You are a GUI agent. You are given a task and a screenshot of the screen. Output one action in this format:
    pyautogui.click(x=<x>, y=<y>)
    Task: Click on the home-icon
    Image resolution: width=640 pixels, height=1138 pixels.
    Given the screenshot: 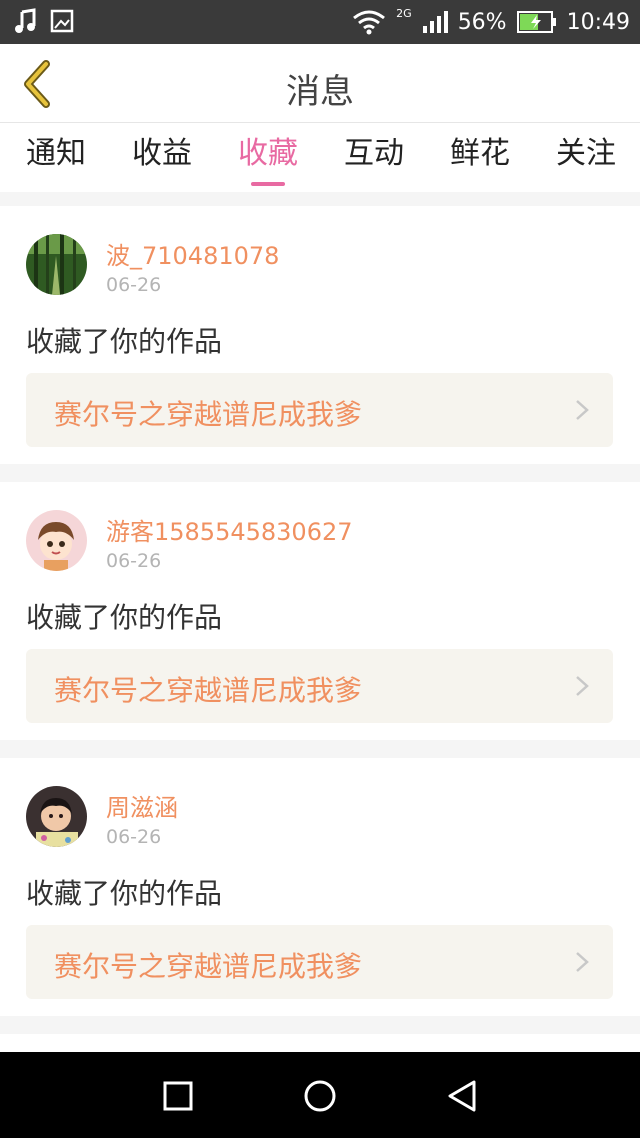 What is the action you would take?
    pyautogui.click(x=320, y=1096)
    